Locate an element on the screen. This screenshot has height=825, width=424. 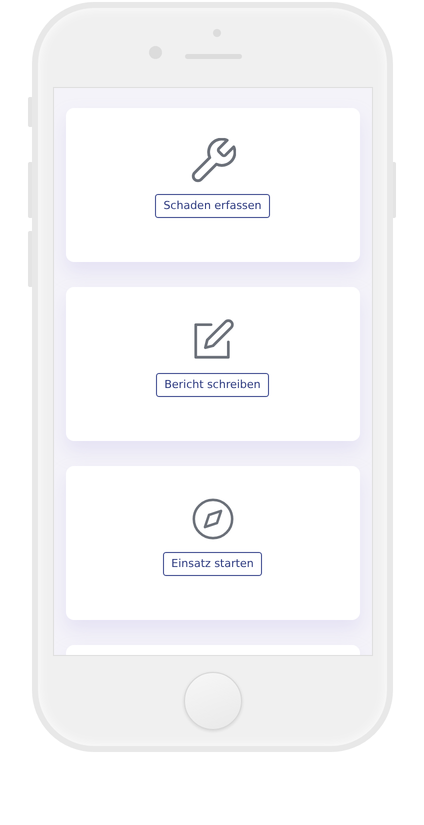
action-button: Einsatz starten is located at coordinates (212, 564).